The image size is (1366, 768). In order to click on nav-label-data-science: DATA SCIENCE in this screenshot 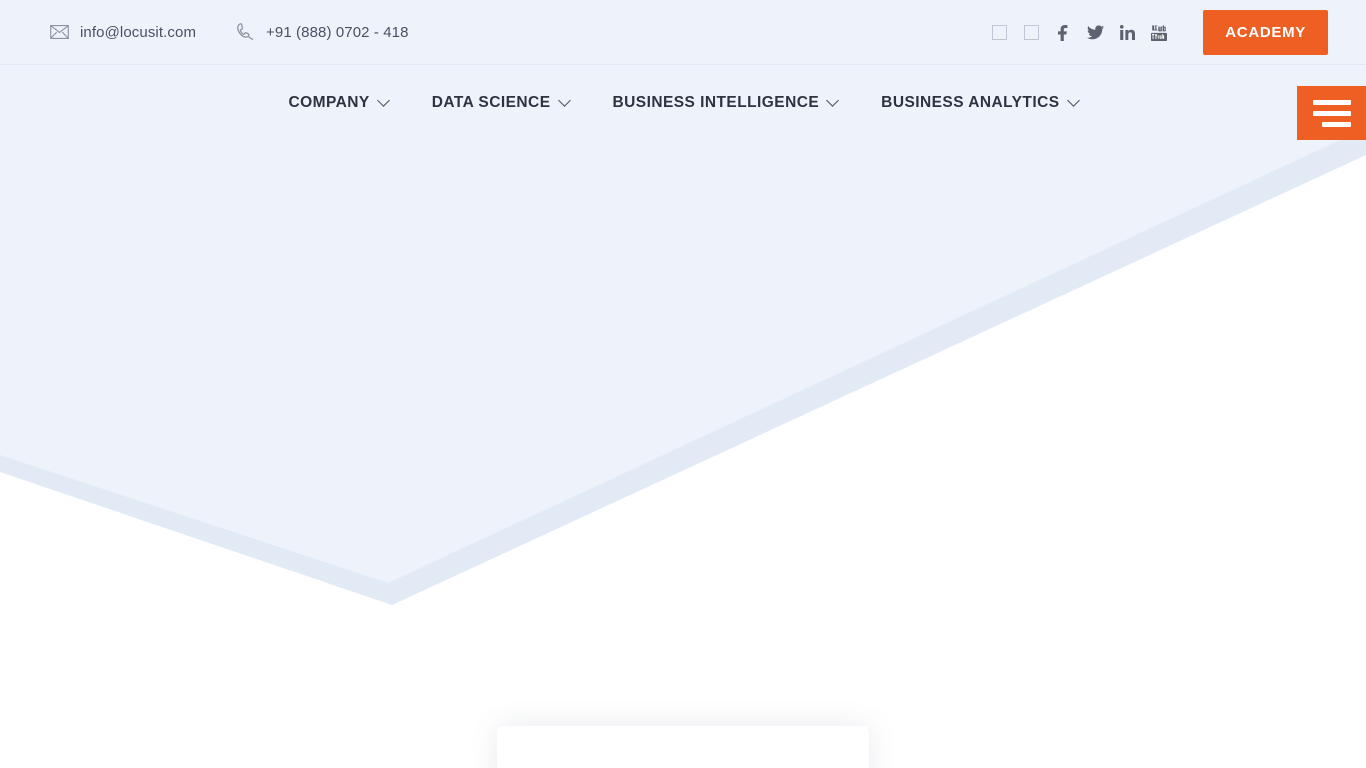, I will do `click(491, 102)`.